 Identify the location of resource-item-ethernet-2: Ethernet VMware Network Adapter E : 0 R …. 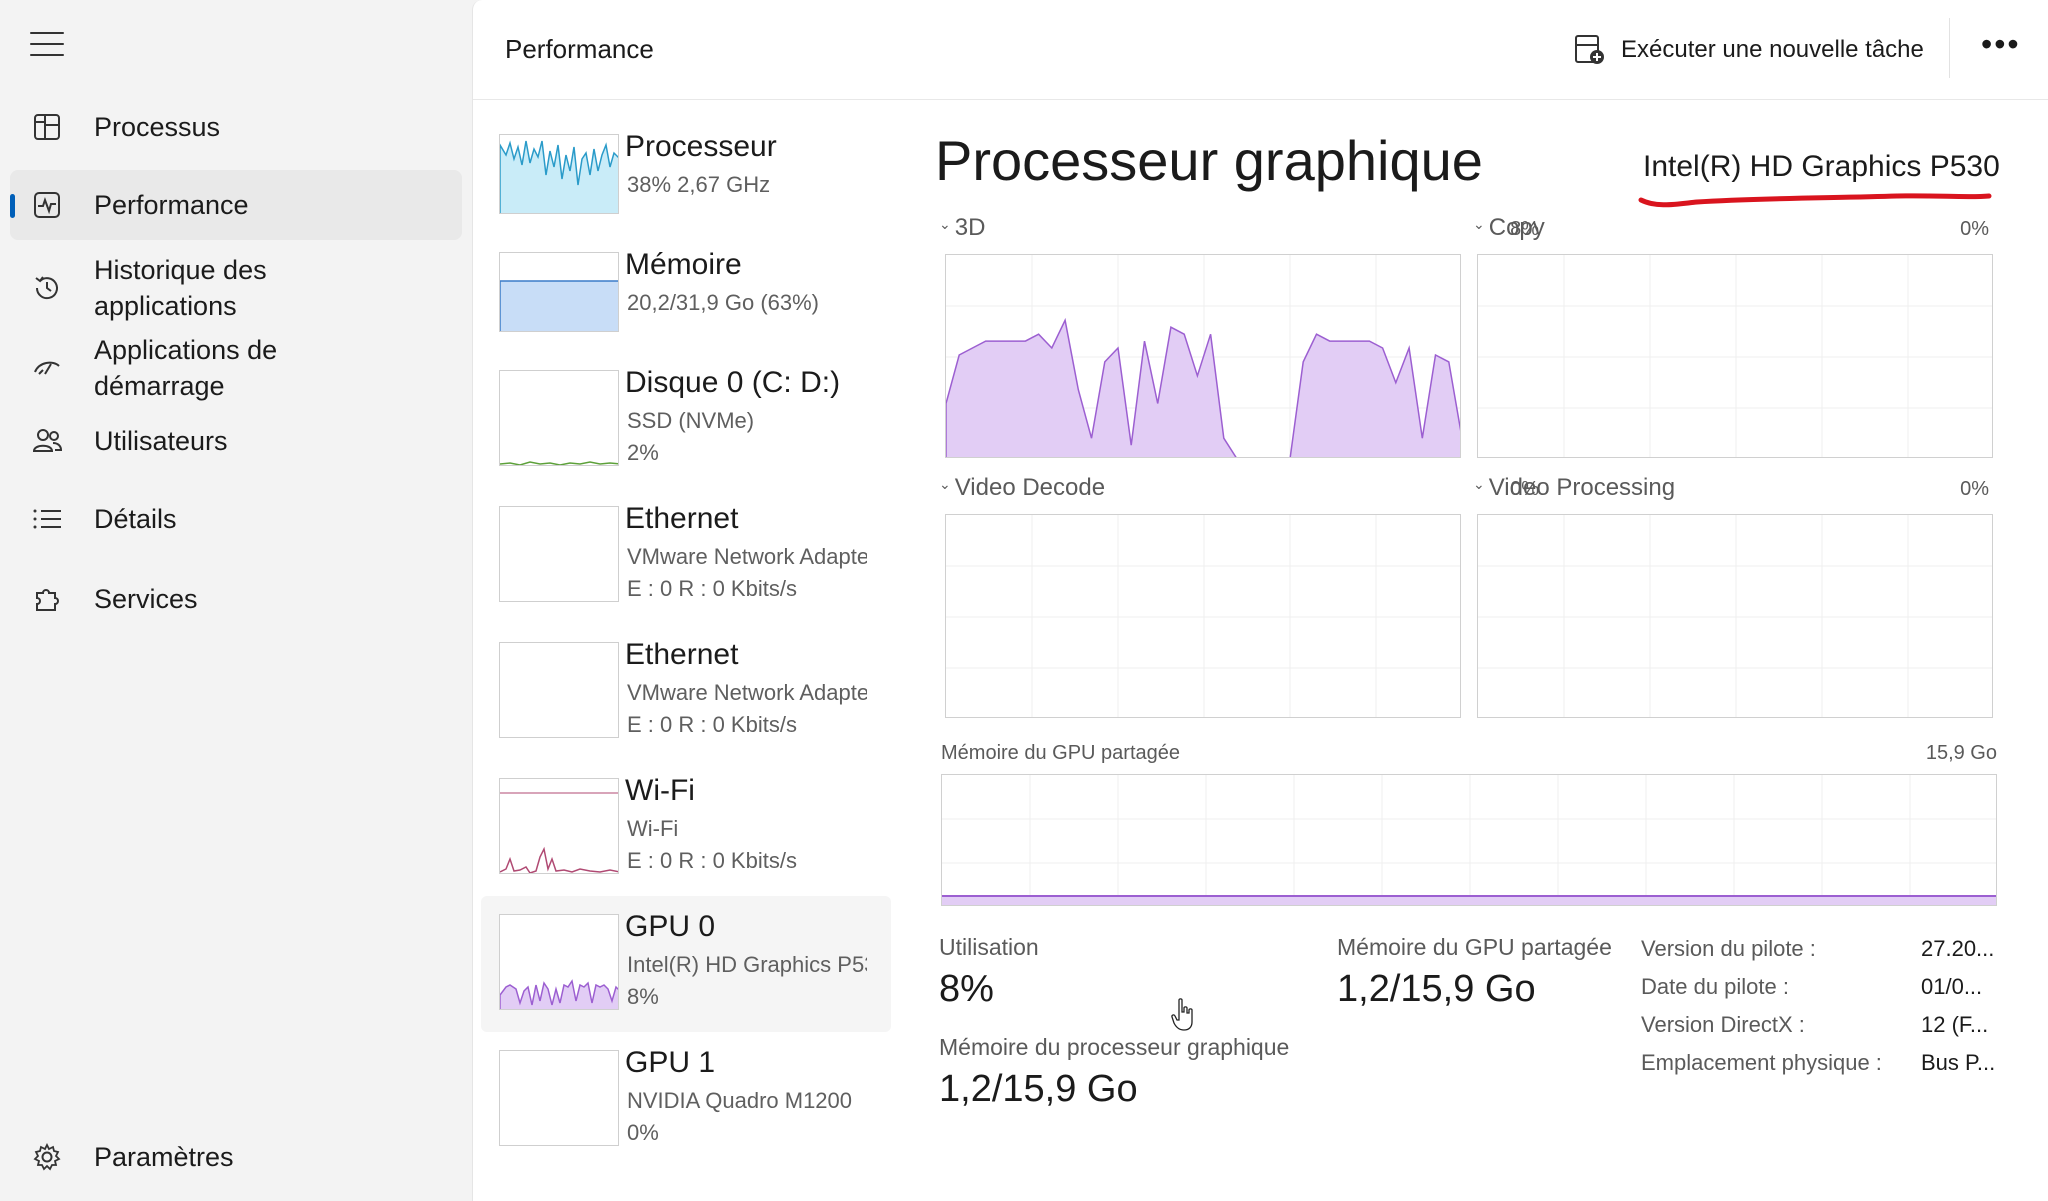
(686, 692).